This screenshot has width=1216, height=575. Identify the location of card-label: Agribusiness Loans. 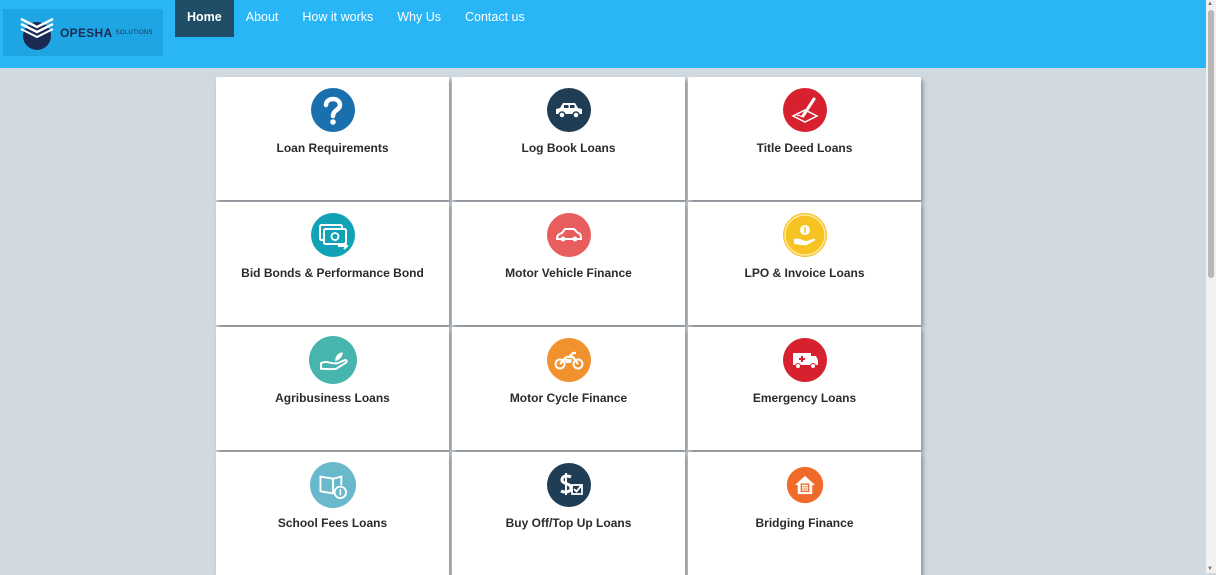
(332, 398).